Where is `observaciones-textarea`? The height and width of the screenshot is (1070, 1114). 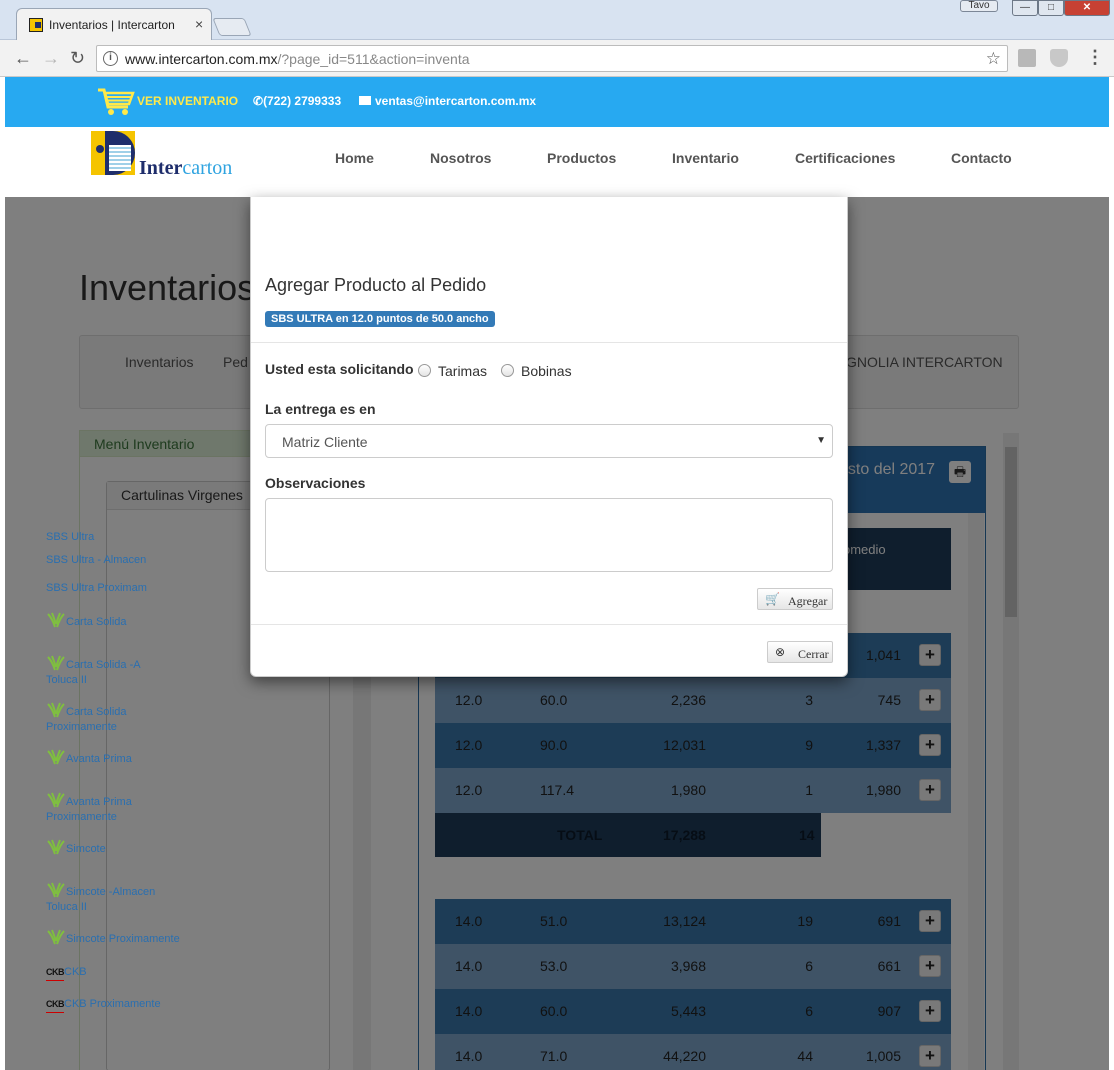 observaciones-textarea is located at coordinates (549, 535).